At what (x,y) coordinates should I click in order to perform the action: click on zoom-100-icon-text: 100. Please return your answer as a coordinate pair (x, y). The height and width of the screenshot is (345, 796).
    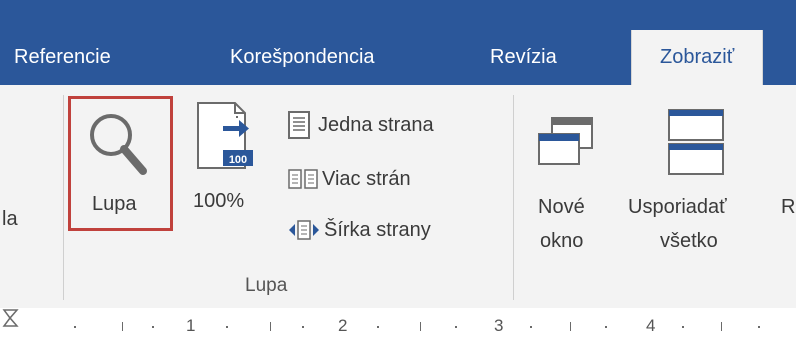
    Looking at the image, I should click on (238, 160).